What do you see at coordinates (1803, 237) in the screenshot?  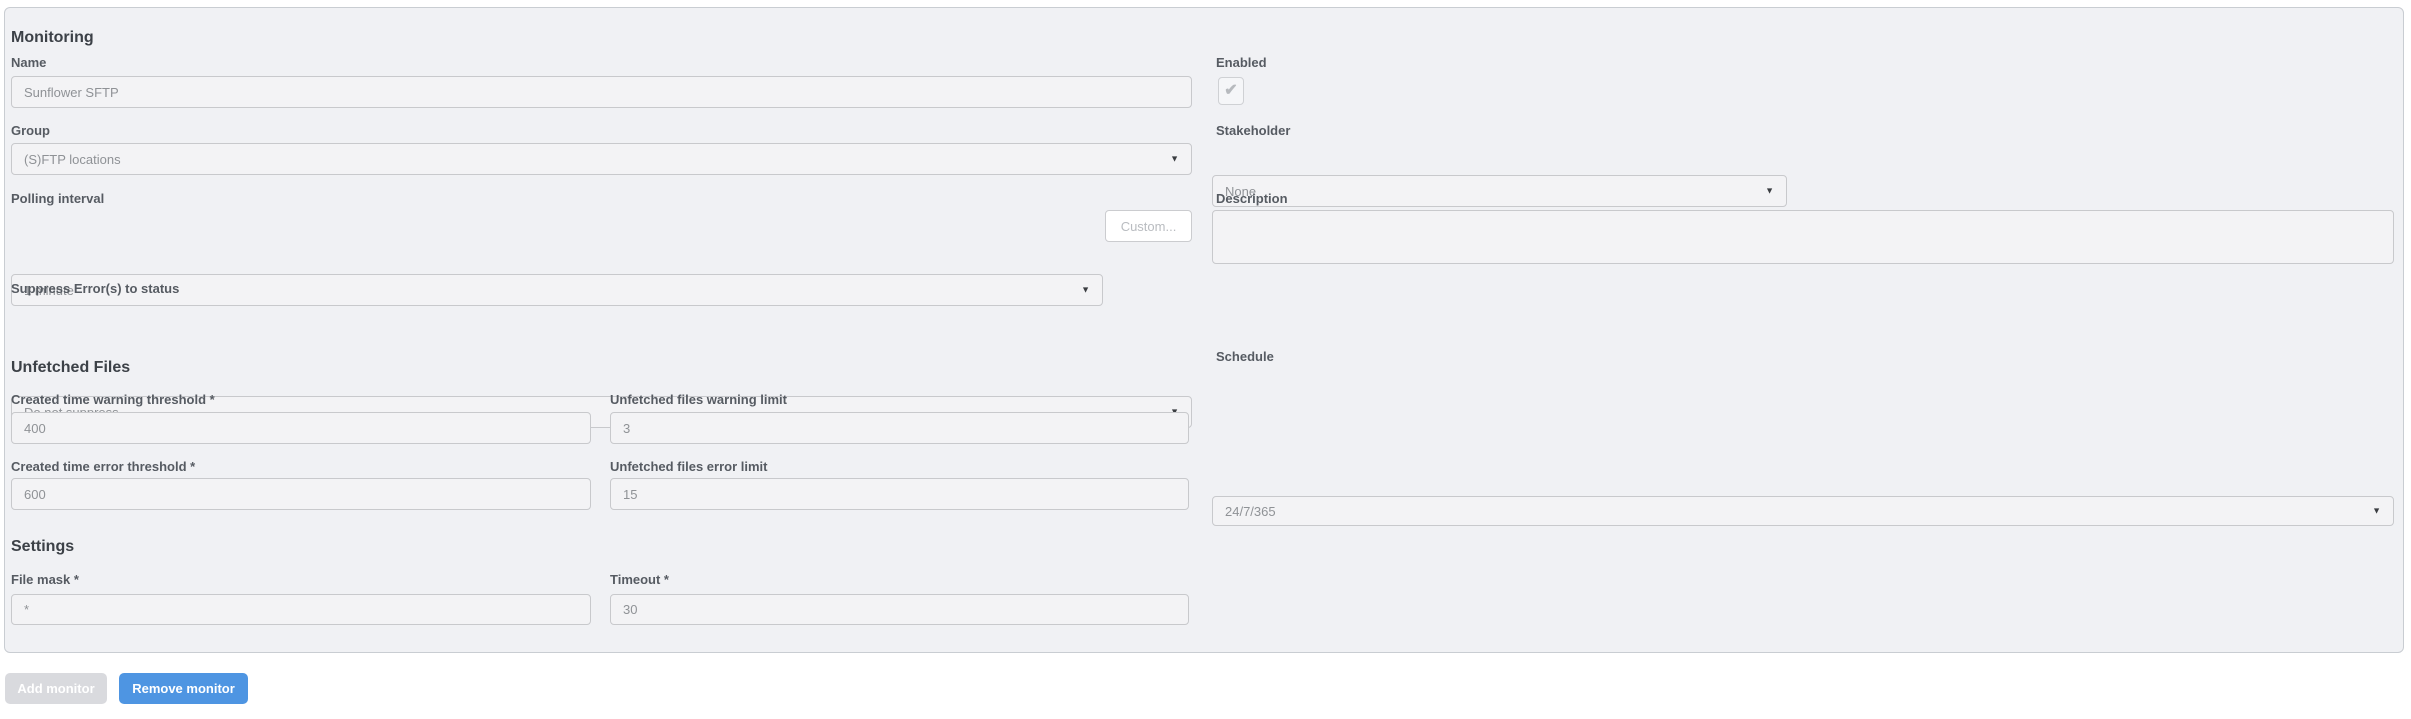 I see `description-textarea` at bounding box center [1803, 237].